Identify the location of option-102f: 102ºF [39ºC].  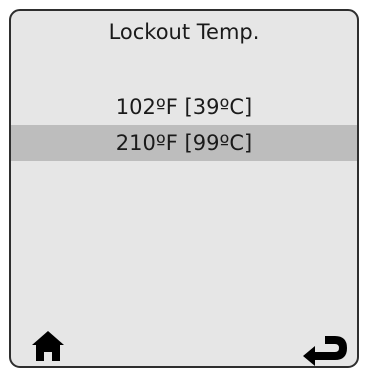
(184, 107).